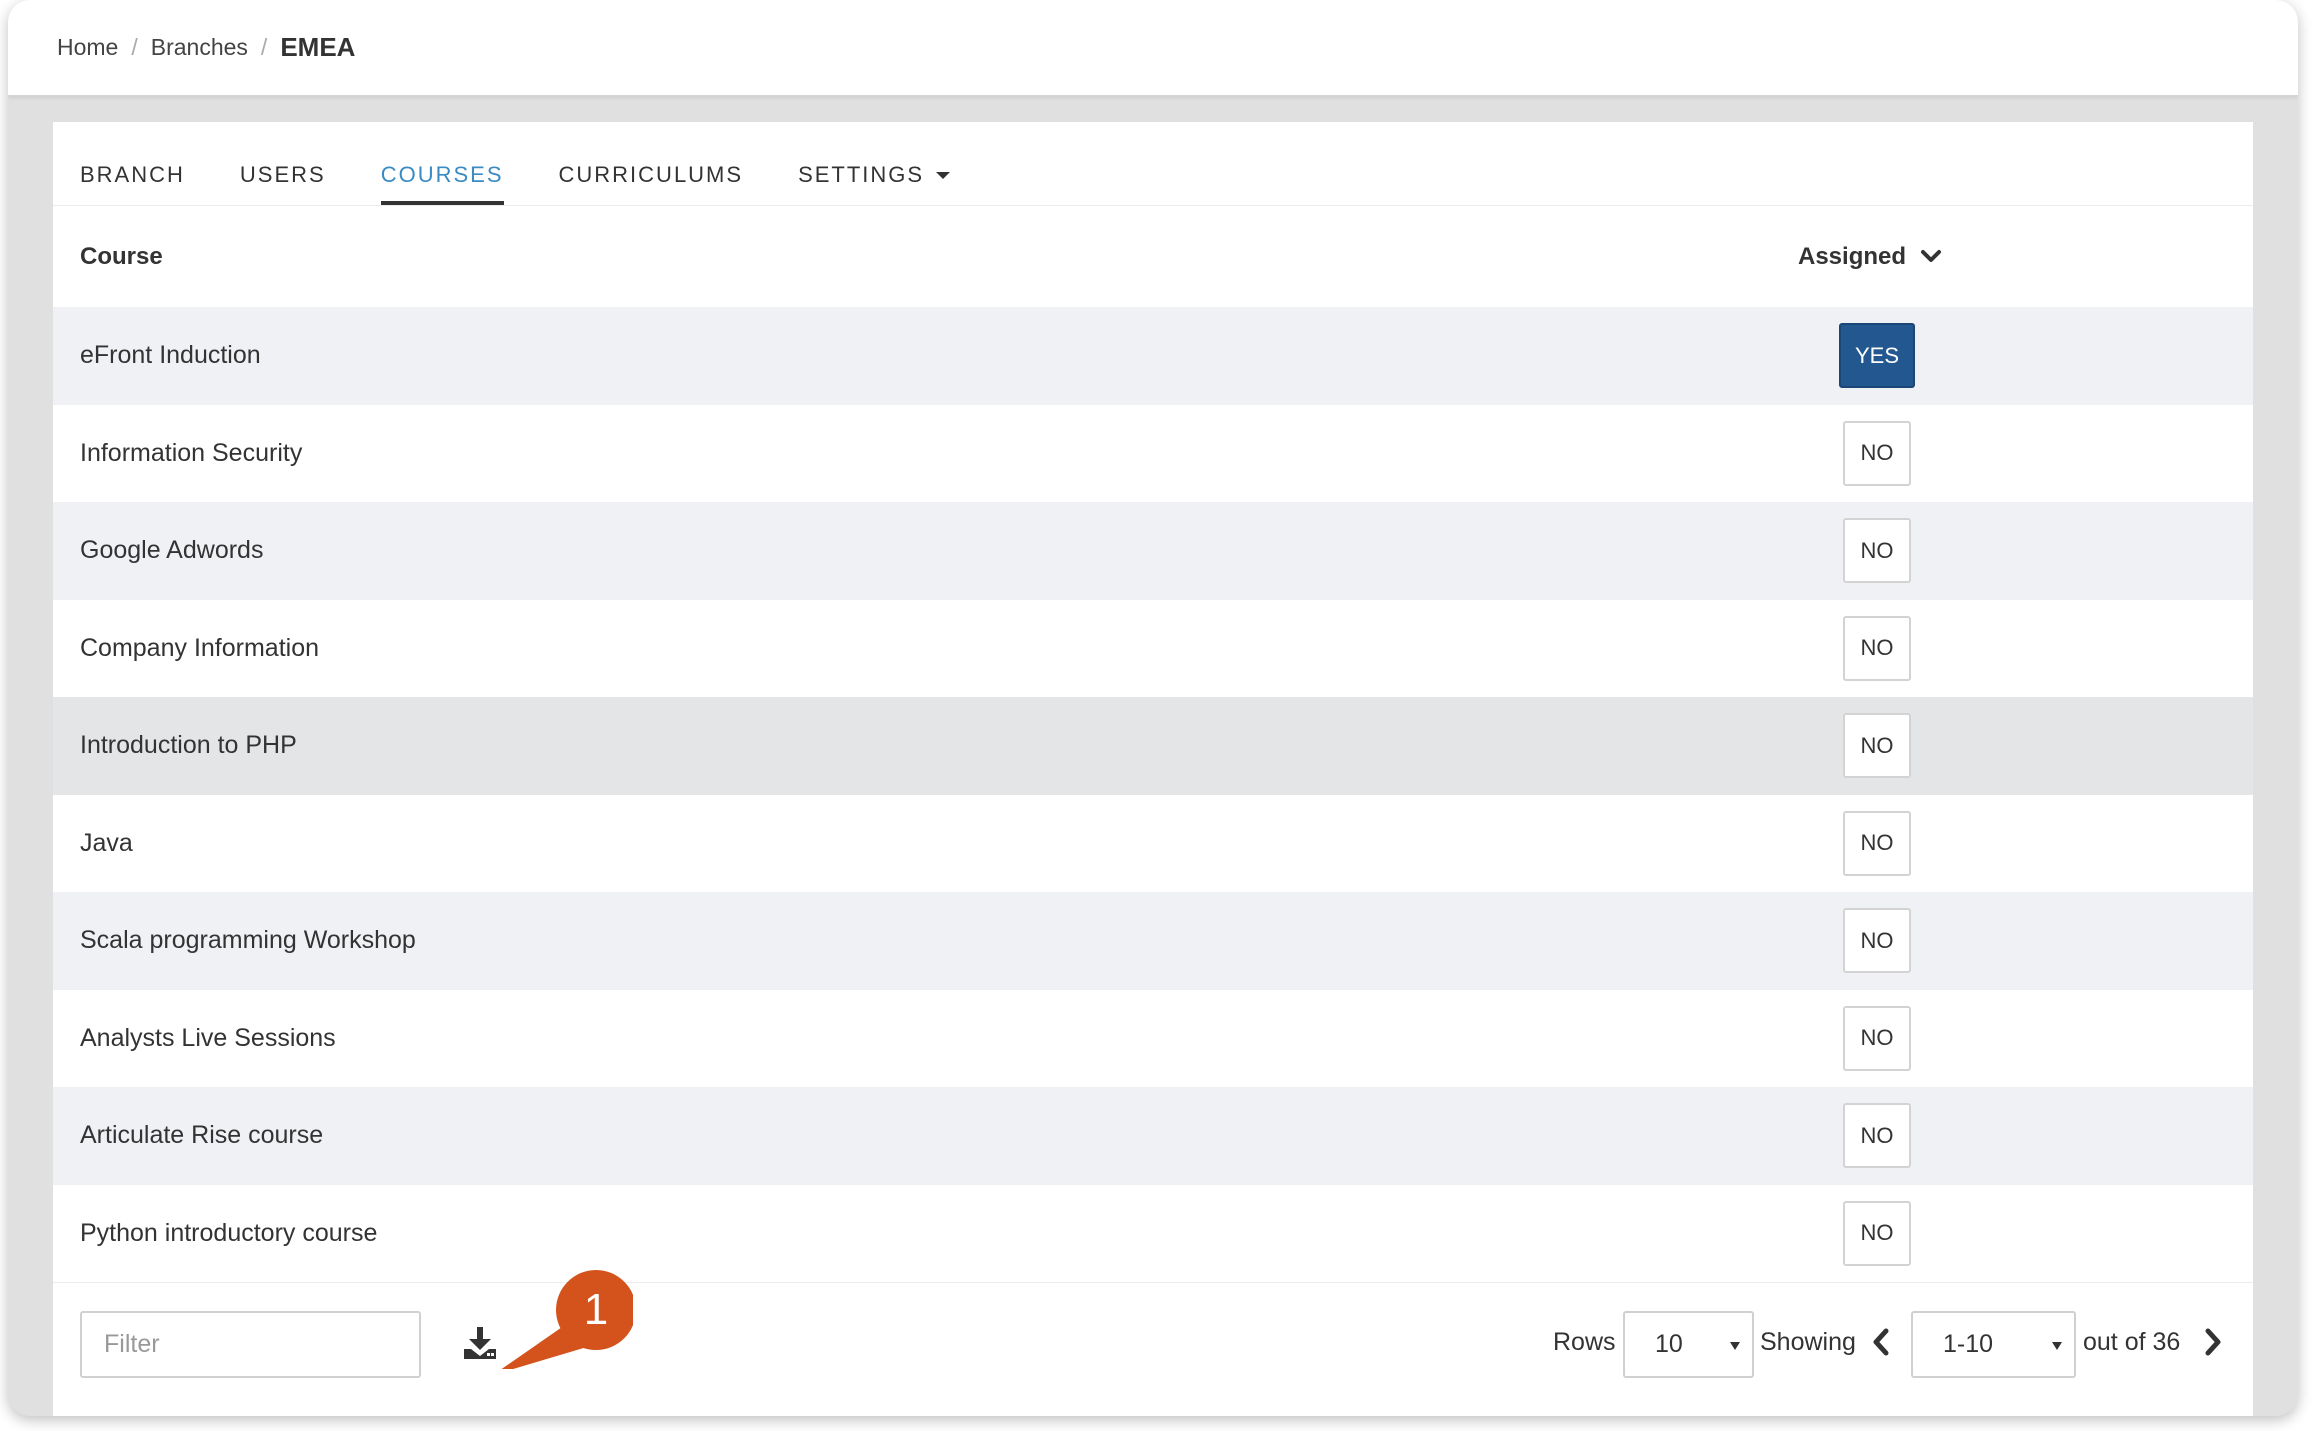 Image resolution: width=2312 pixels, height=1431 pixels. Describe the element at coordinates (1153, 453) in the screenshot. I see `table-row: Information Security NO` at that location.